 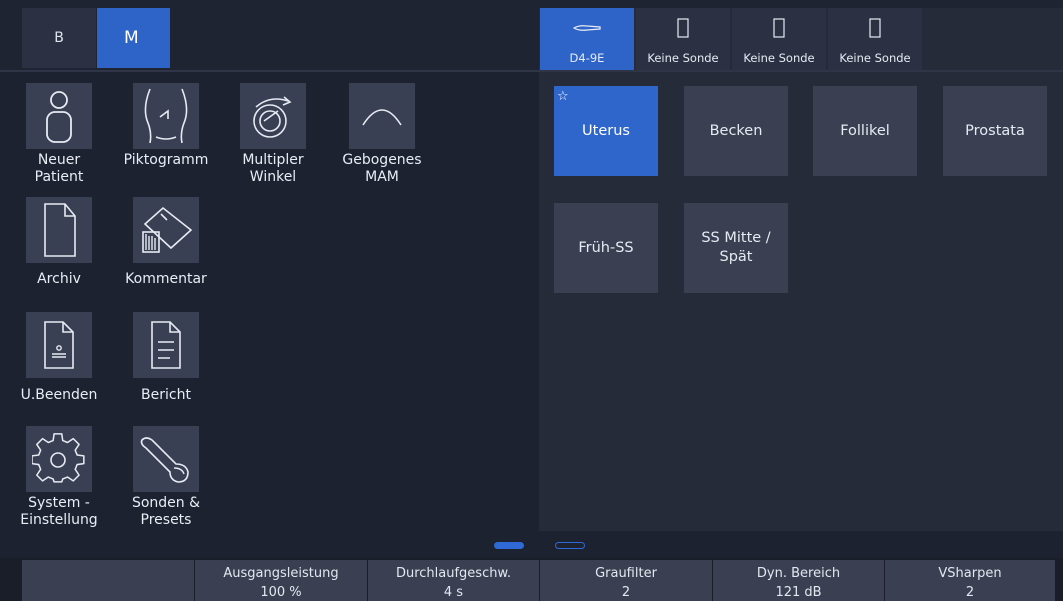 What do you see at coordinates (509, 545) in the screenshot?
I see `page-indicator-active` at bounding box center [509, 545].